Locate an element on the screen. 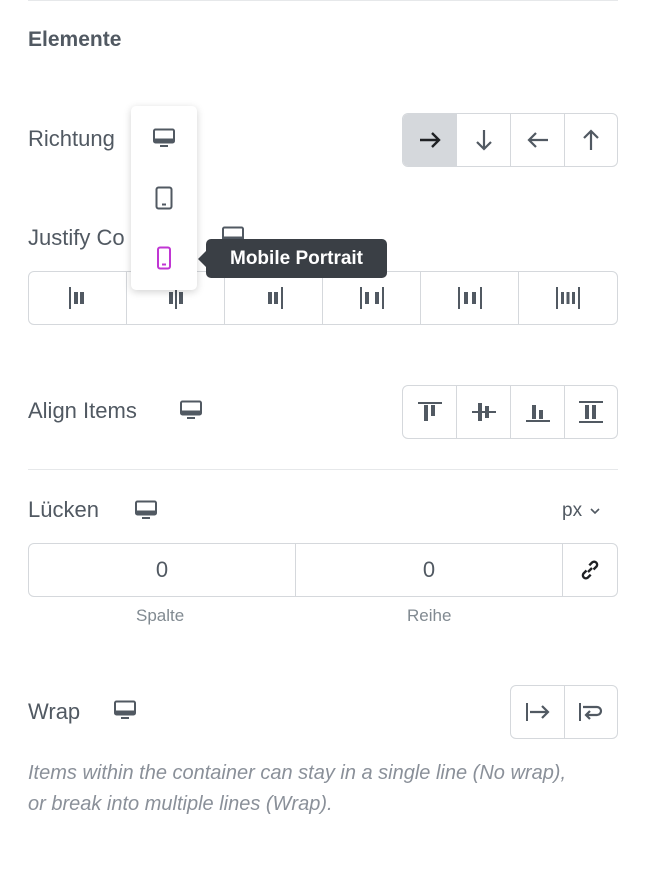 The width and height of the screenshot is (656, 896). unit-selector: px is located at coordinates (581, 511).